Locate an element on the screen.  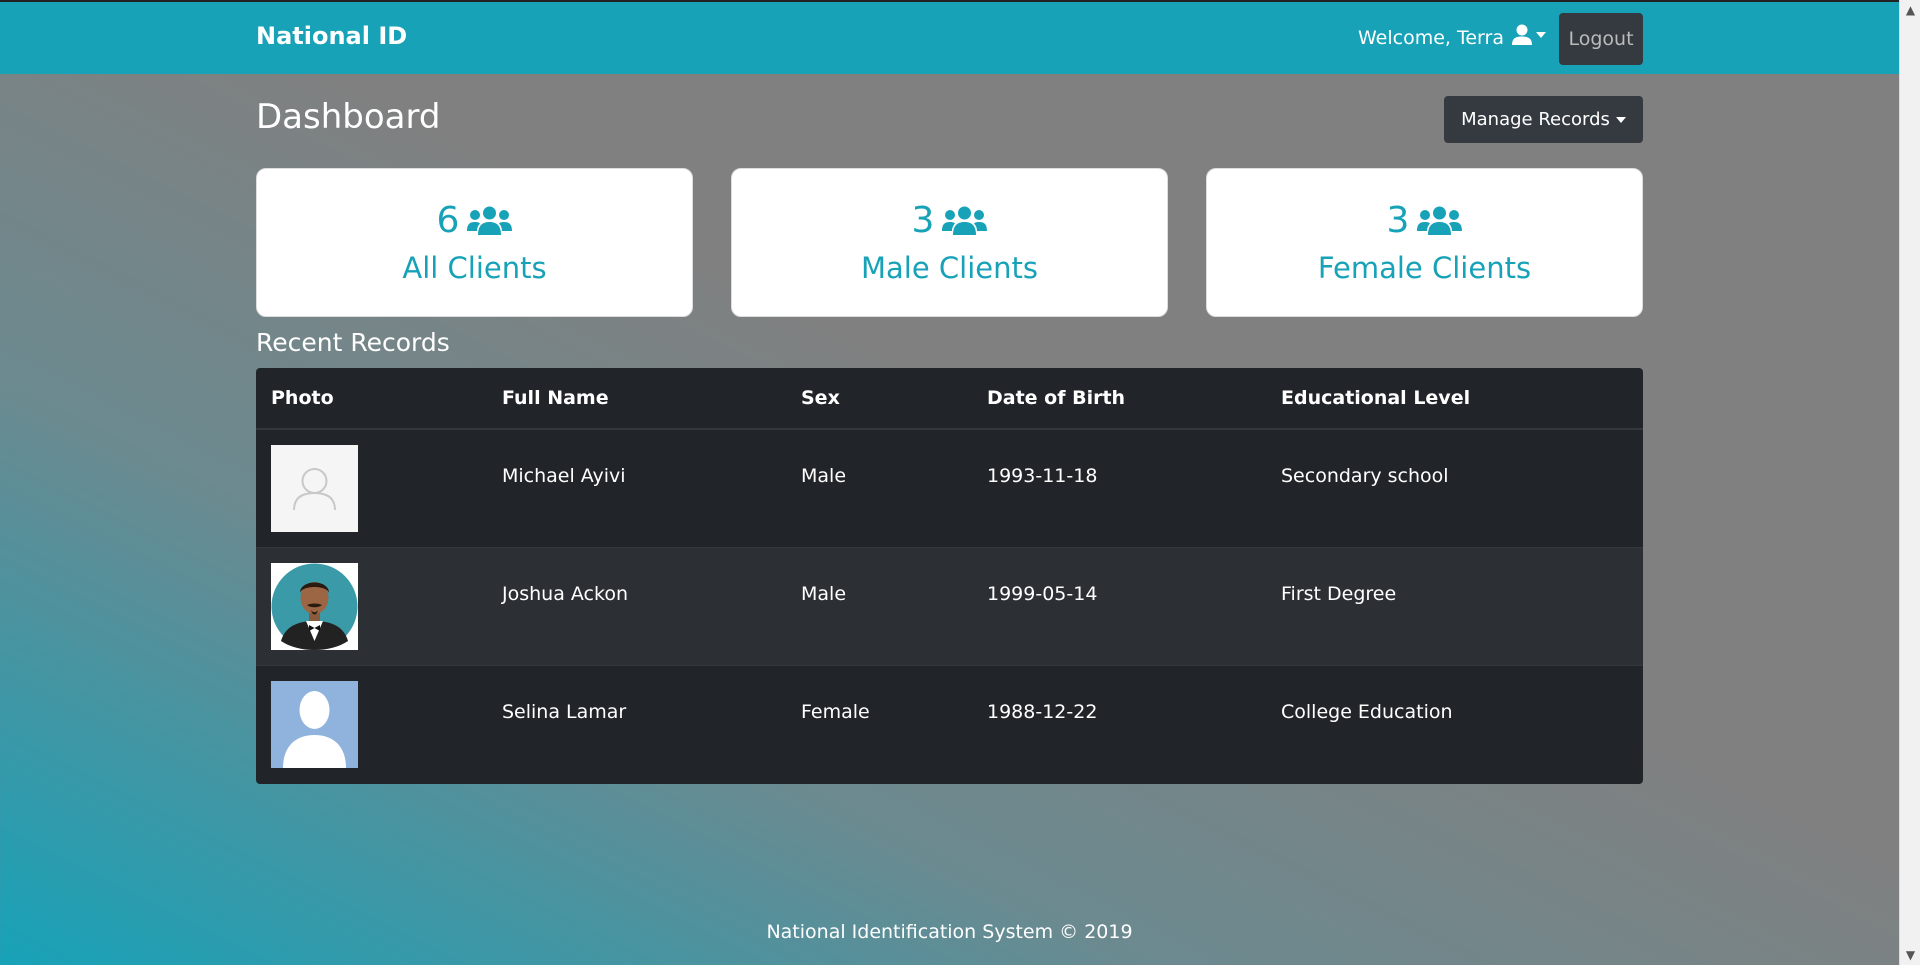
recent-records-title: Recent Records is located at coordinates (353, 342).